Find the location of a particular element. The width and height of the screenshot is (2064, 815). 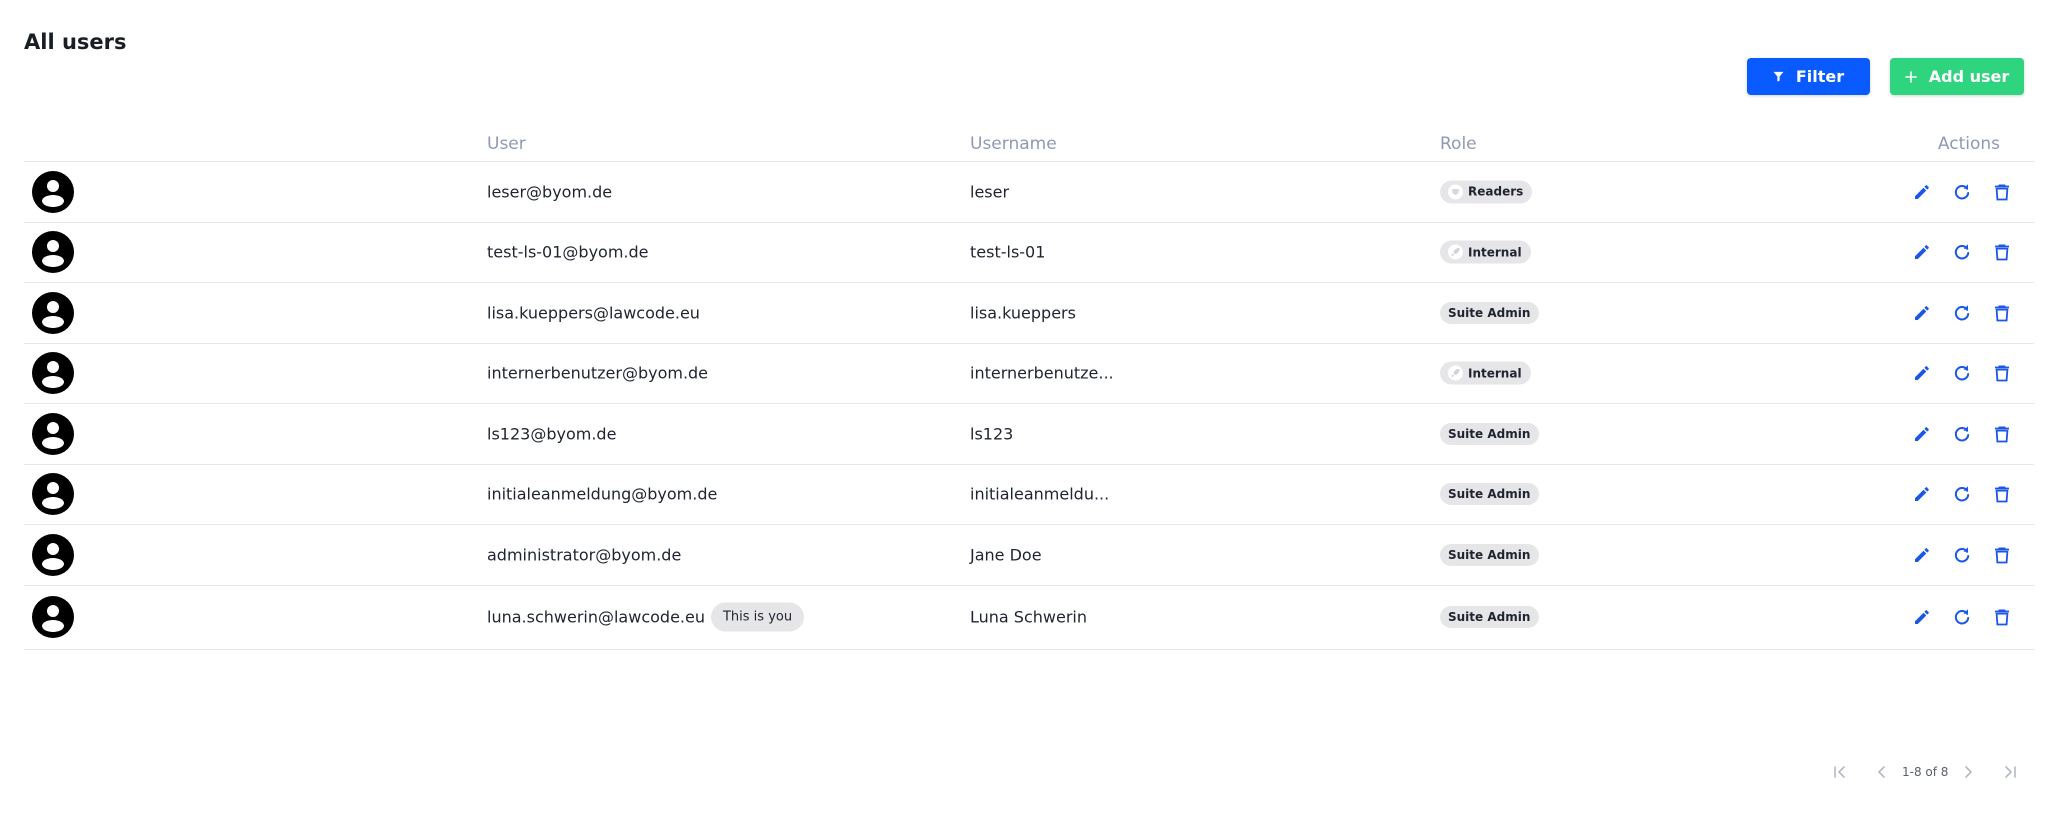

add-user-button-label: Add user is located at coordinates (1969, 76).